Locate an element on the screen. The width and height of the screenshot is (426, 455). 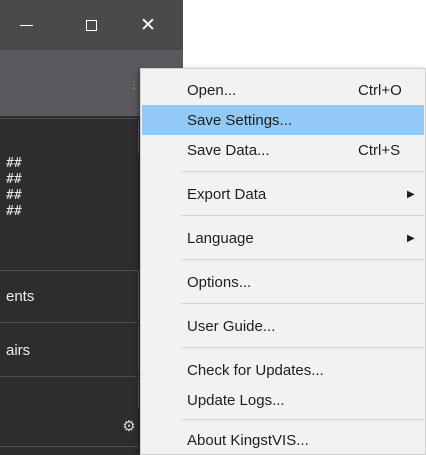
side-tab-label: ents is located at coordinates (20, 296).